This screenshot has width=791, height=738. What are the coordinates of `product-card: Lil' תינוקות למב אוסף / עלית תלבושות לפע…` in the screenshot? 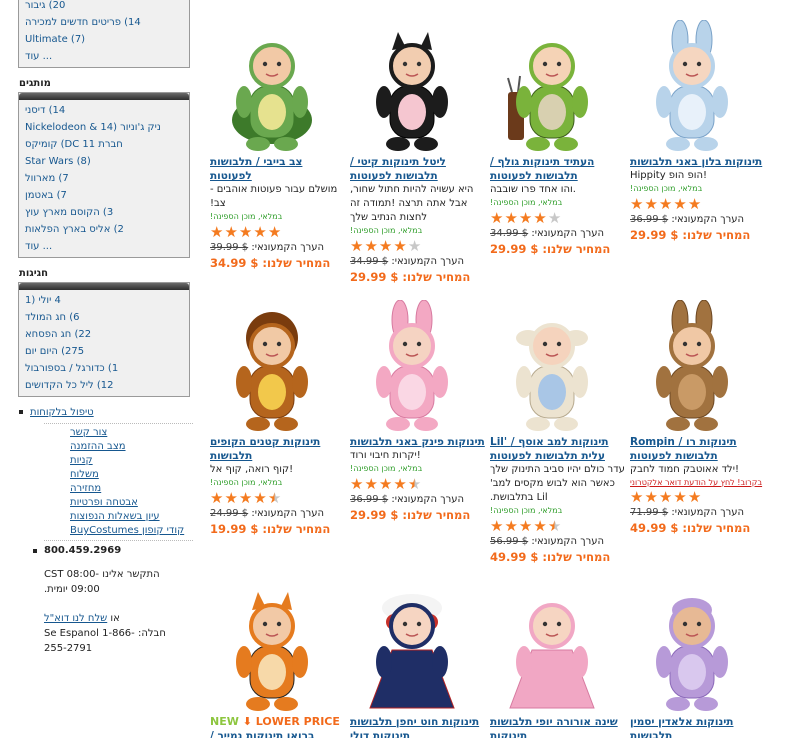 It's located at (557, 432).